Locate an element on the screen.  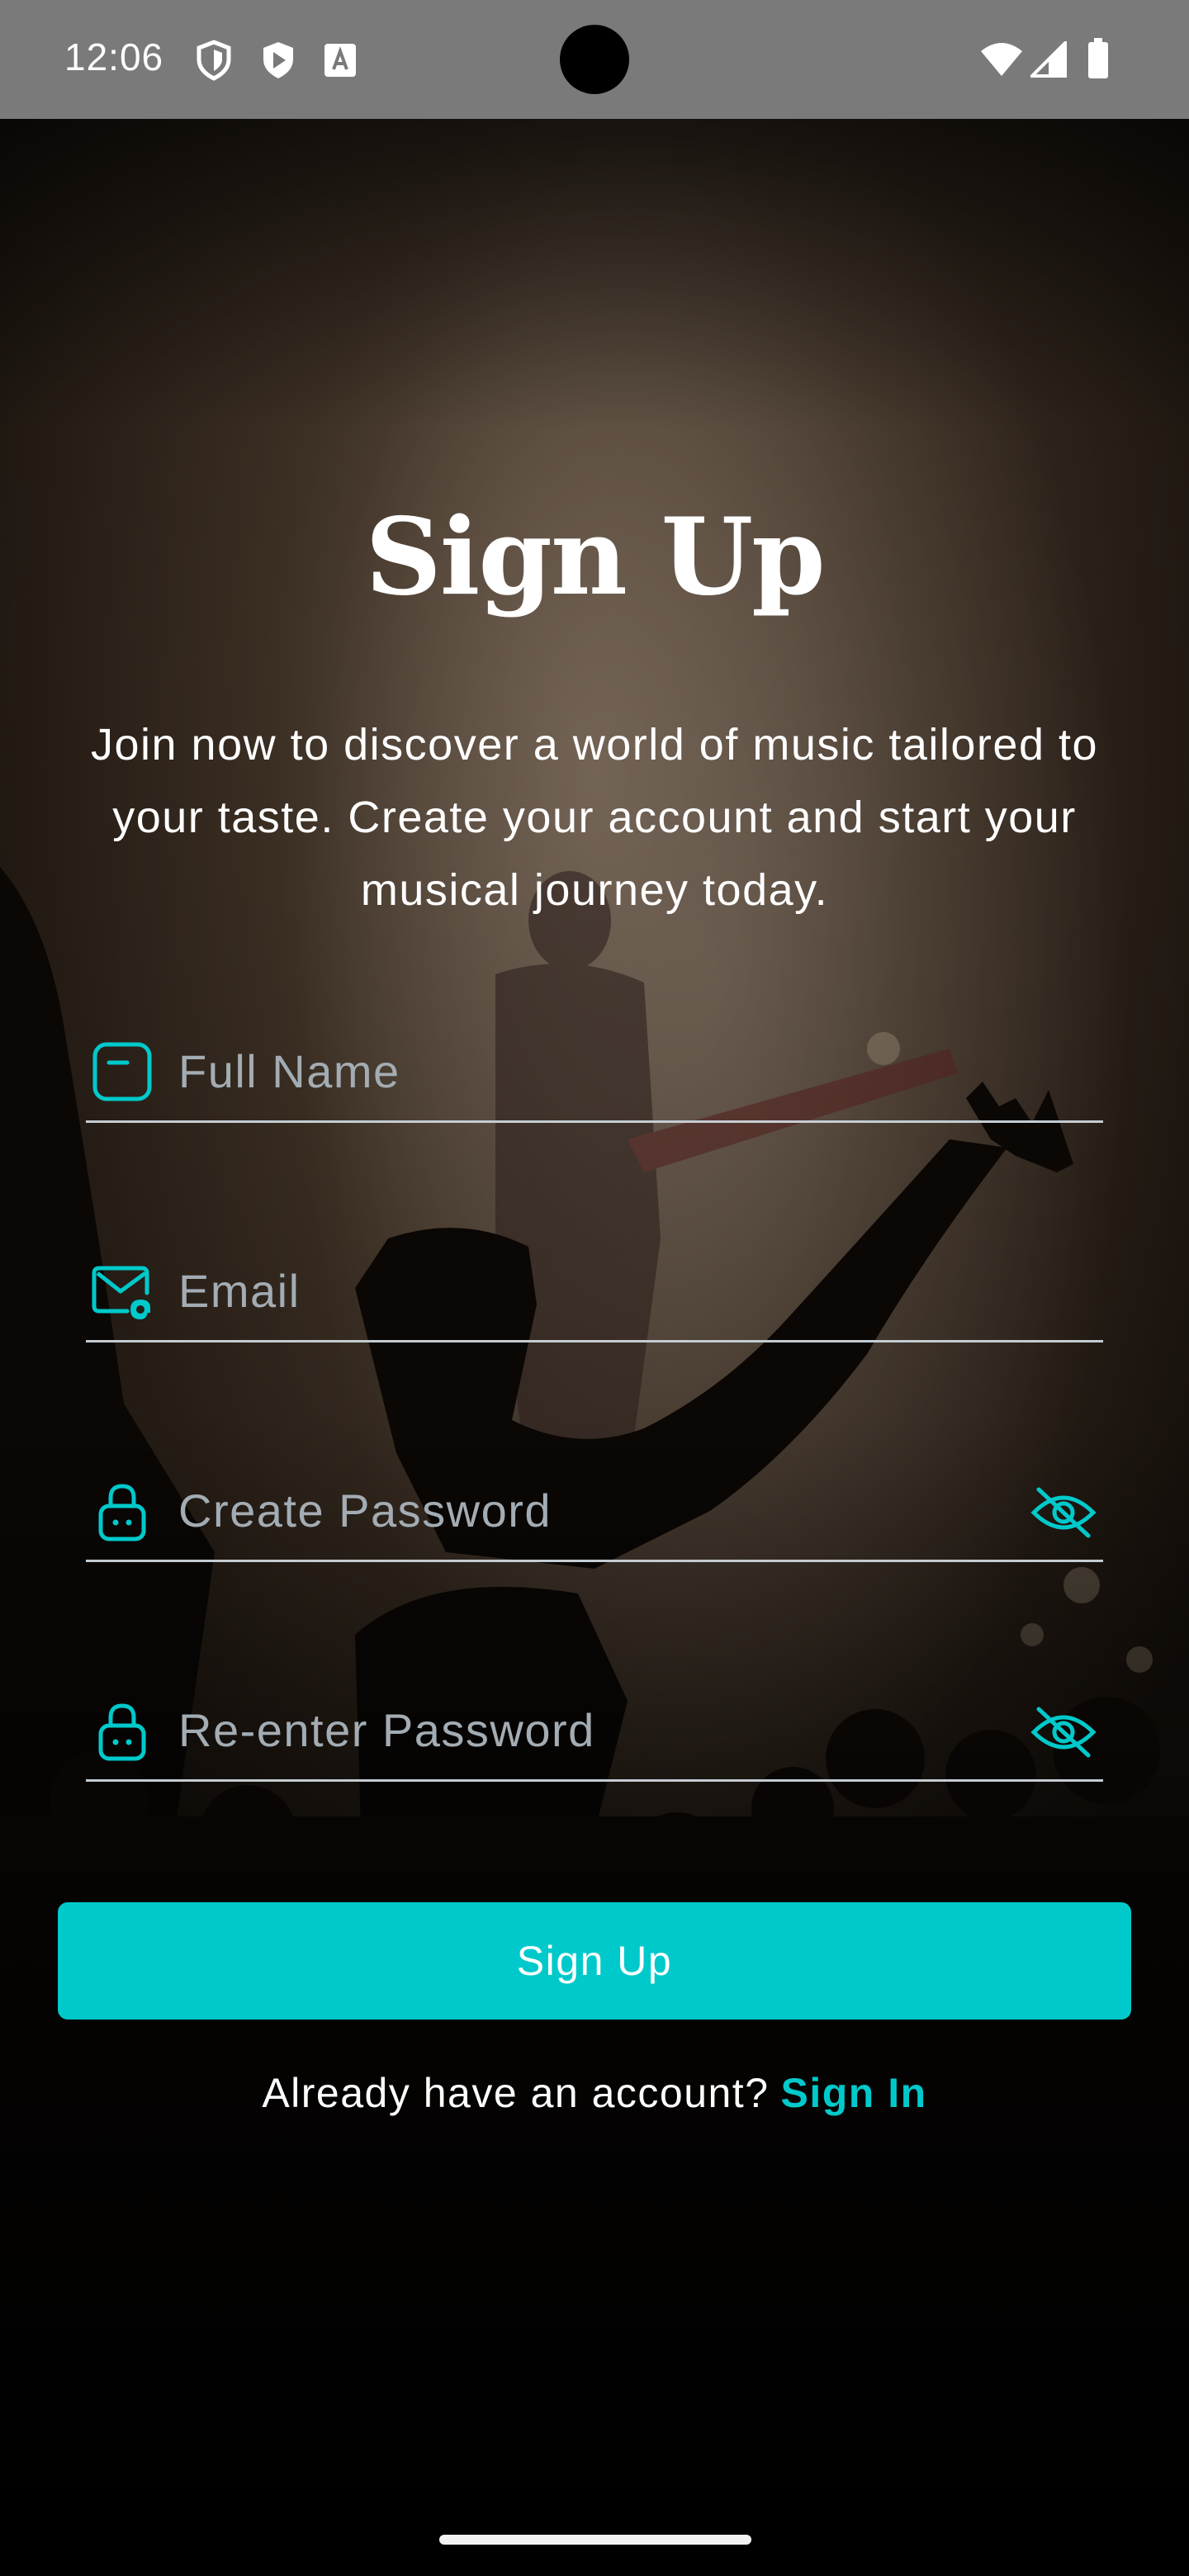
status-time: 12:06 is located at coordinates (114, 57).